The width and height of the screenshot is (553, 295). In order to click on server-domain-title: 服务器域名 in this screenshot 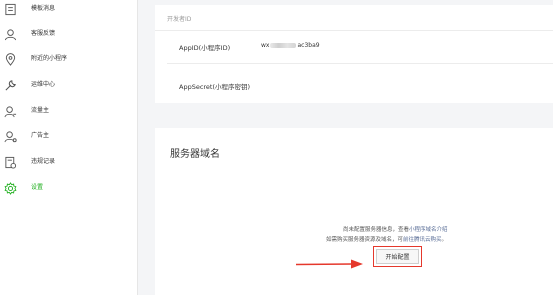, I will do `click(195, 154)`.